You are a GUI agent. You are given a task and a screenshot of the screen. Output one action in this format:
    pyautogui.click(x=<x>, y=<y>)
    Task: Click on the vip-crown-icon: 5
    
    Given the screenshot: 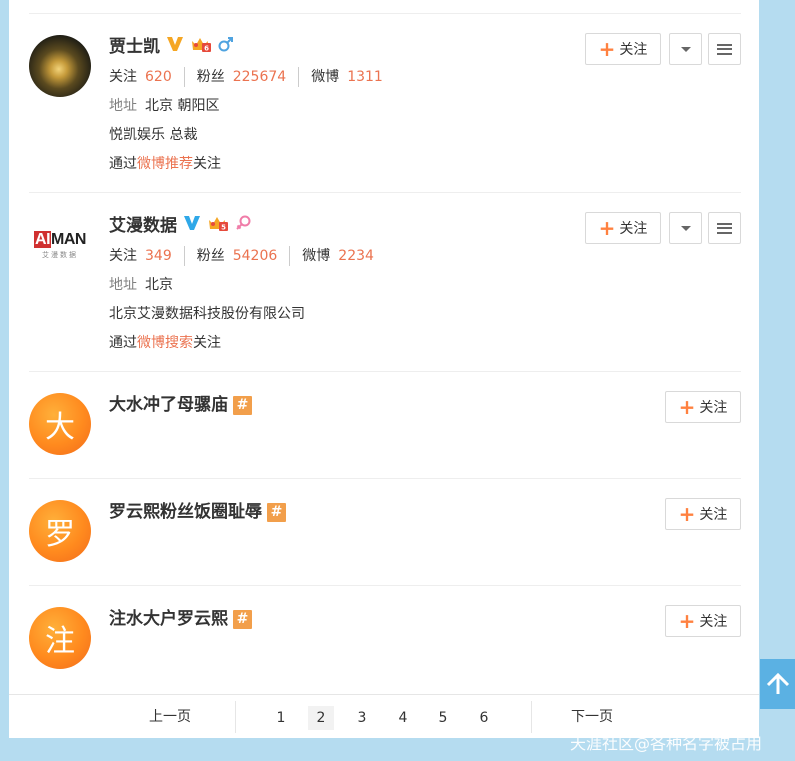 What is the action you would take?
    pyautogui.click(x=218, y=226)
    